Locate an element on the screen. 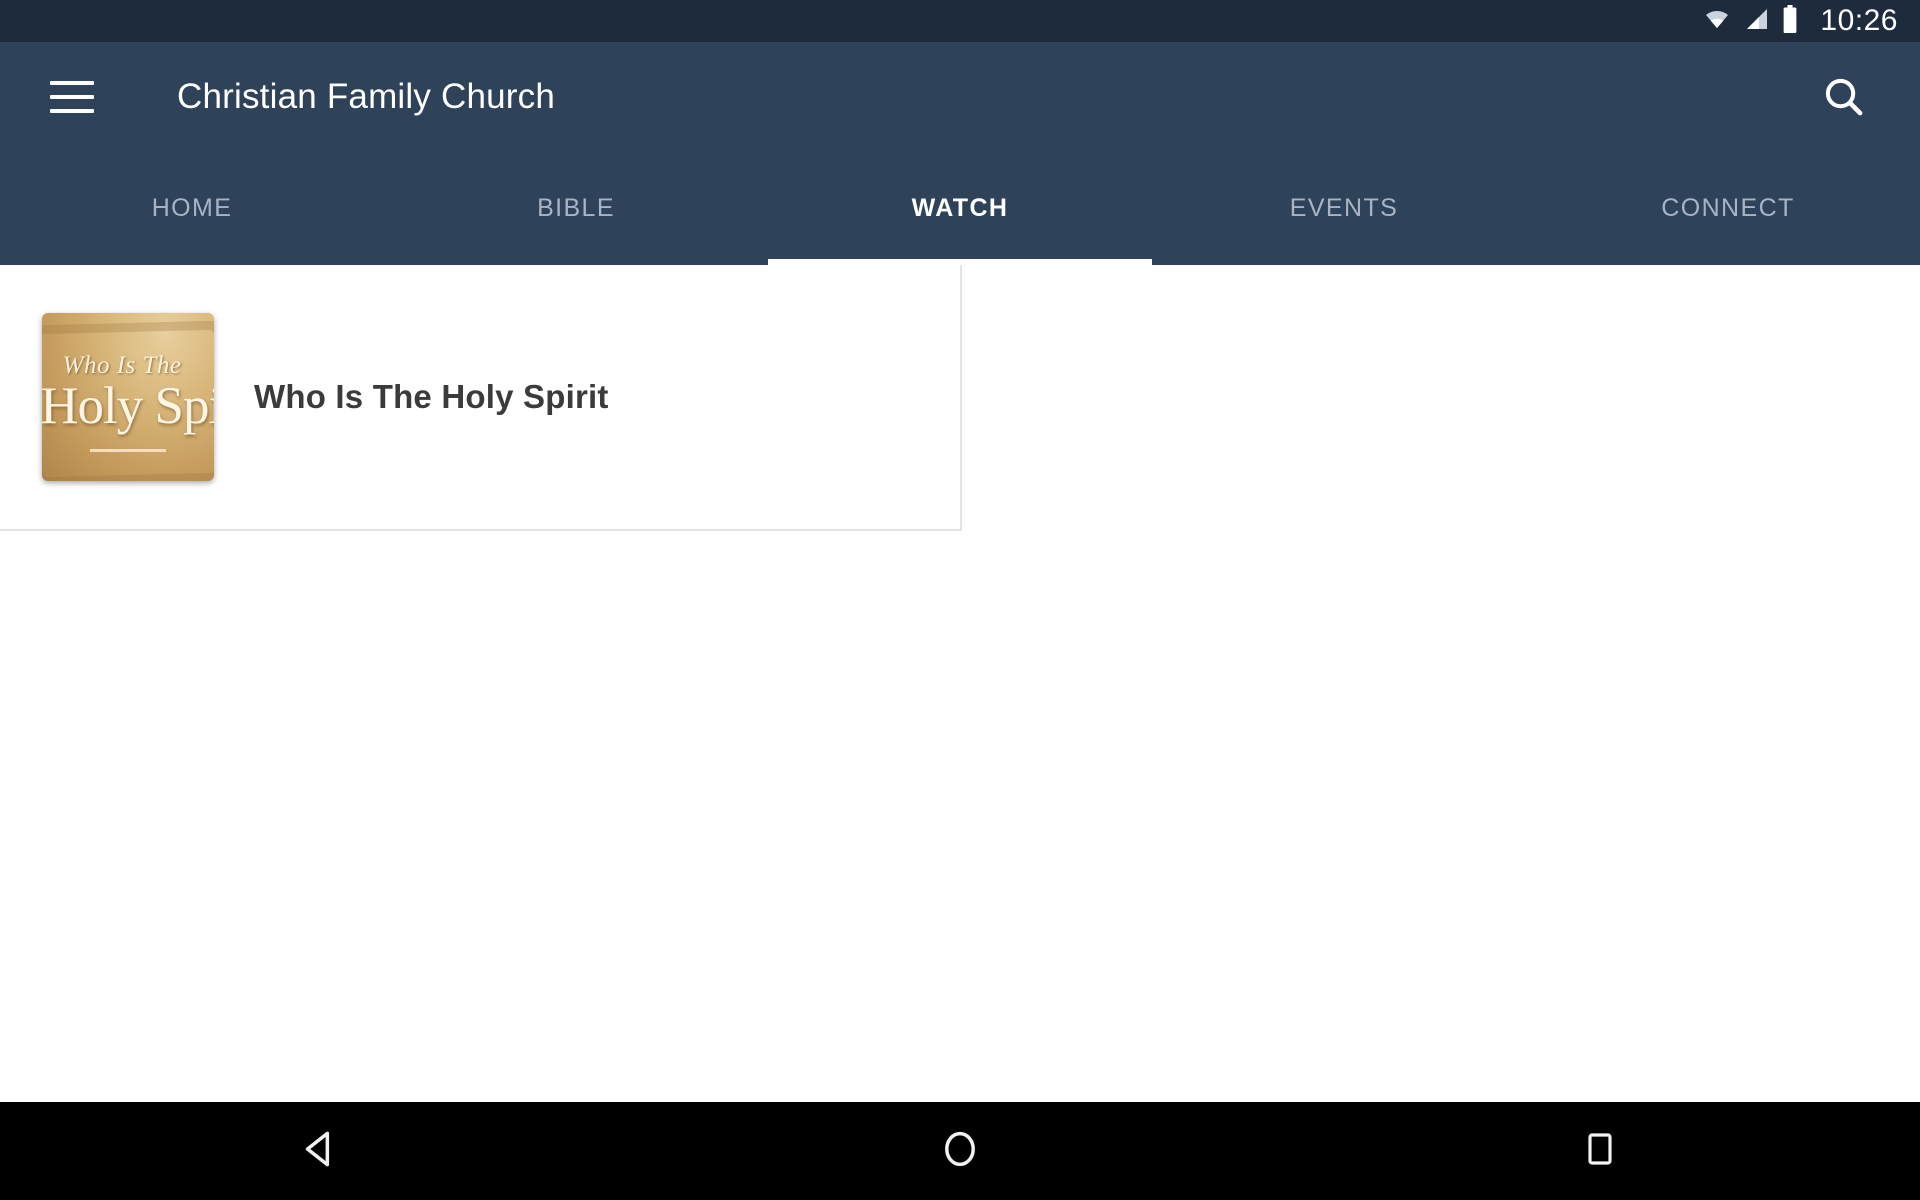 This screenshot has width=1920, height=1200. tab-label: HOME is located at coordinates (192, 208).